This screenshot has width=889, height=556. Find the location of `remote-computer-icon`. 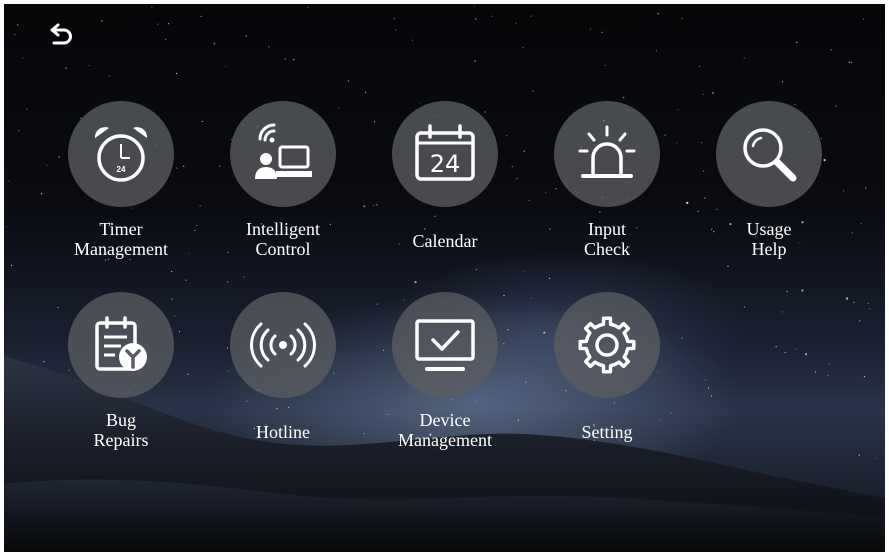

remote-computer-icon is located at coordinates (283, 154).